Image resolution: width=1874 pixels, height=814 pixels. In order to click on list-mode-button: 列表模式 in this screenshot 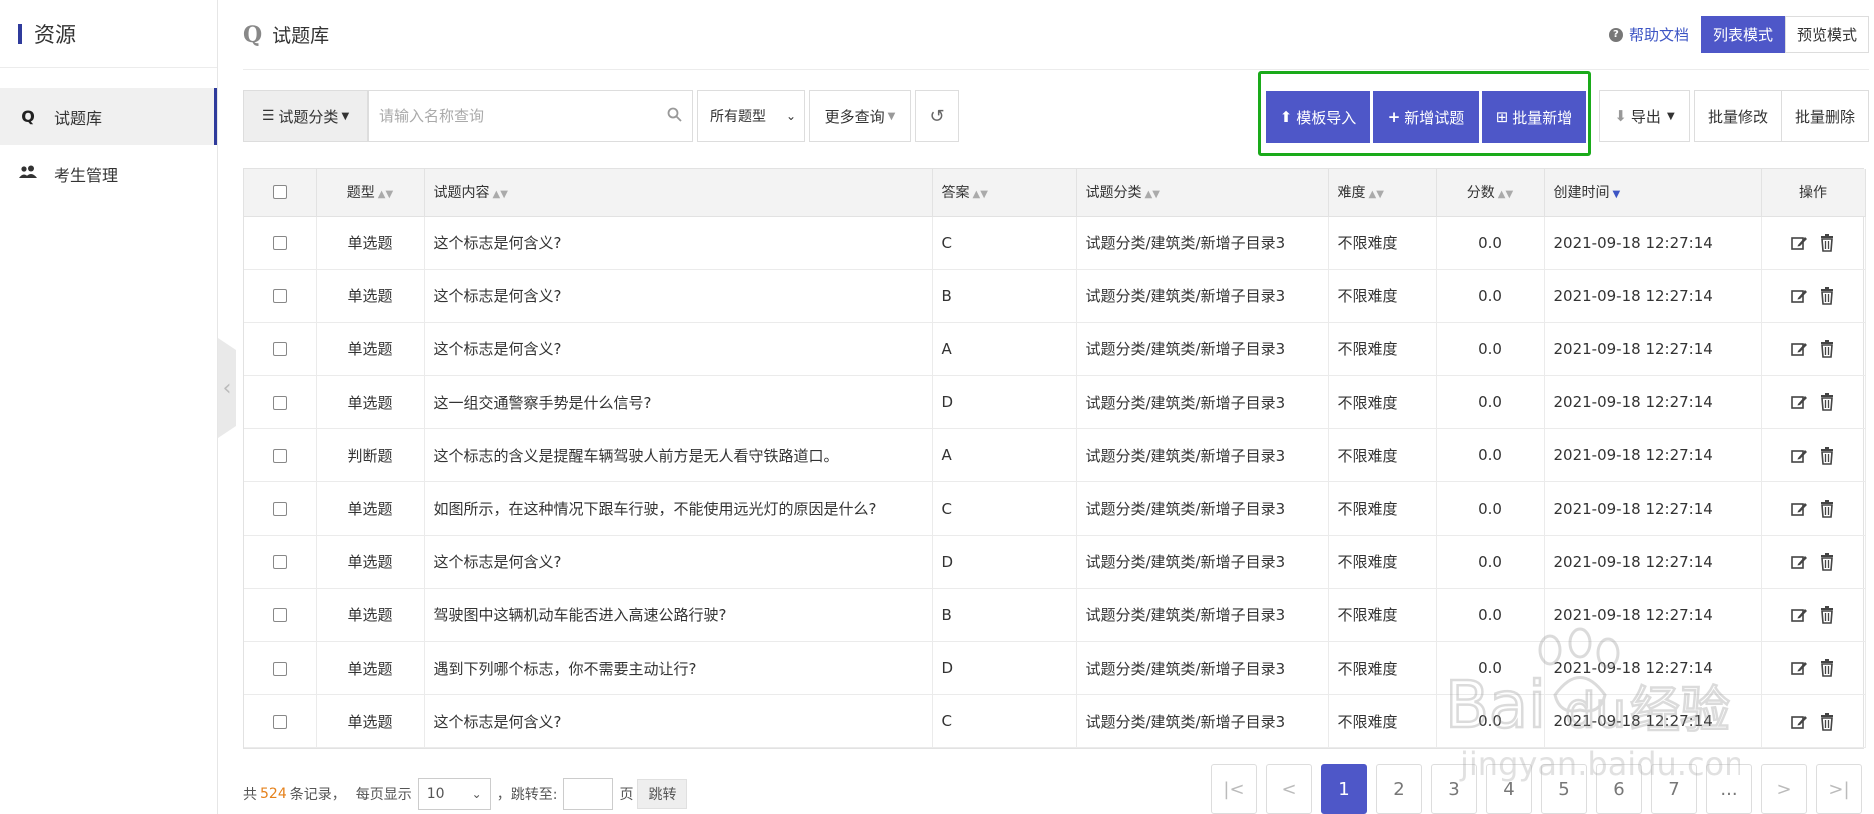, I will do `click(1742, 34)`.